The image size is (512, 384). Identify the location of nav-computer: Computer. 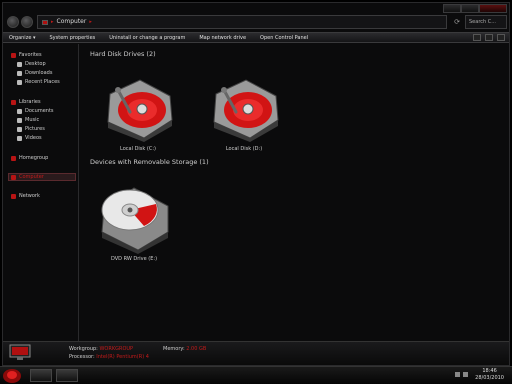
(27, 177).